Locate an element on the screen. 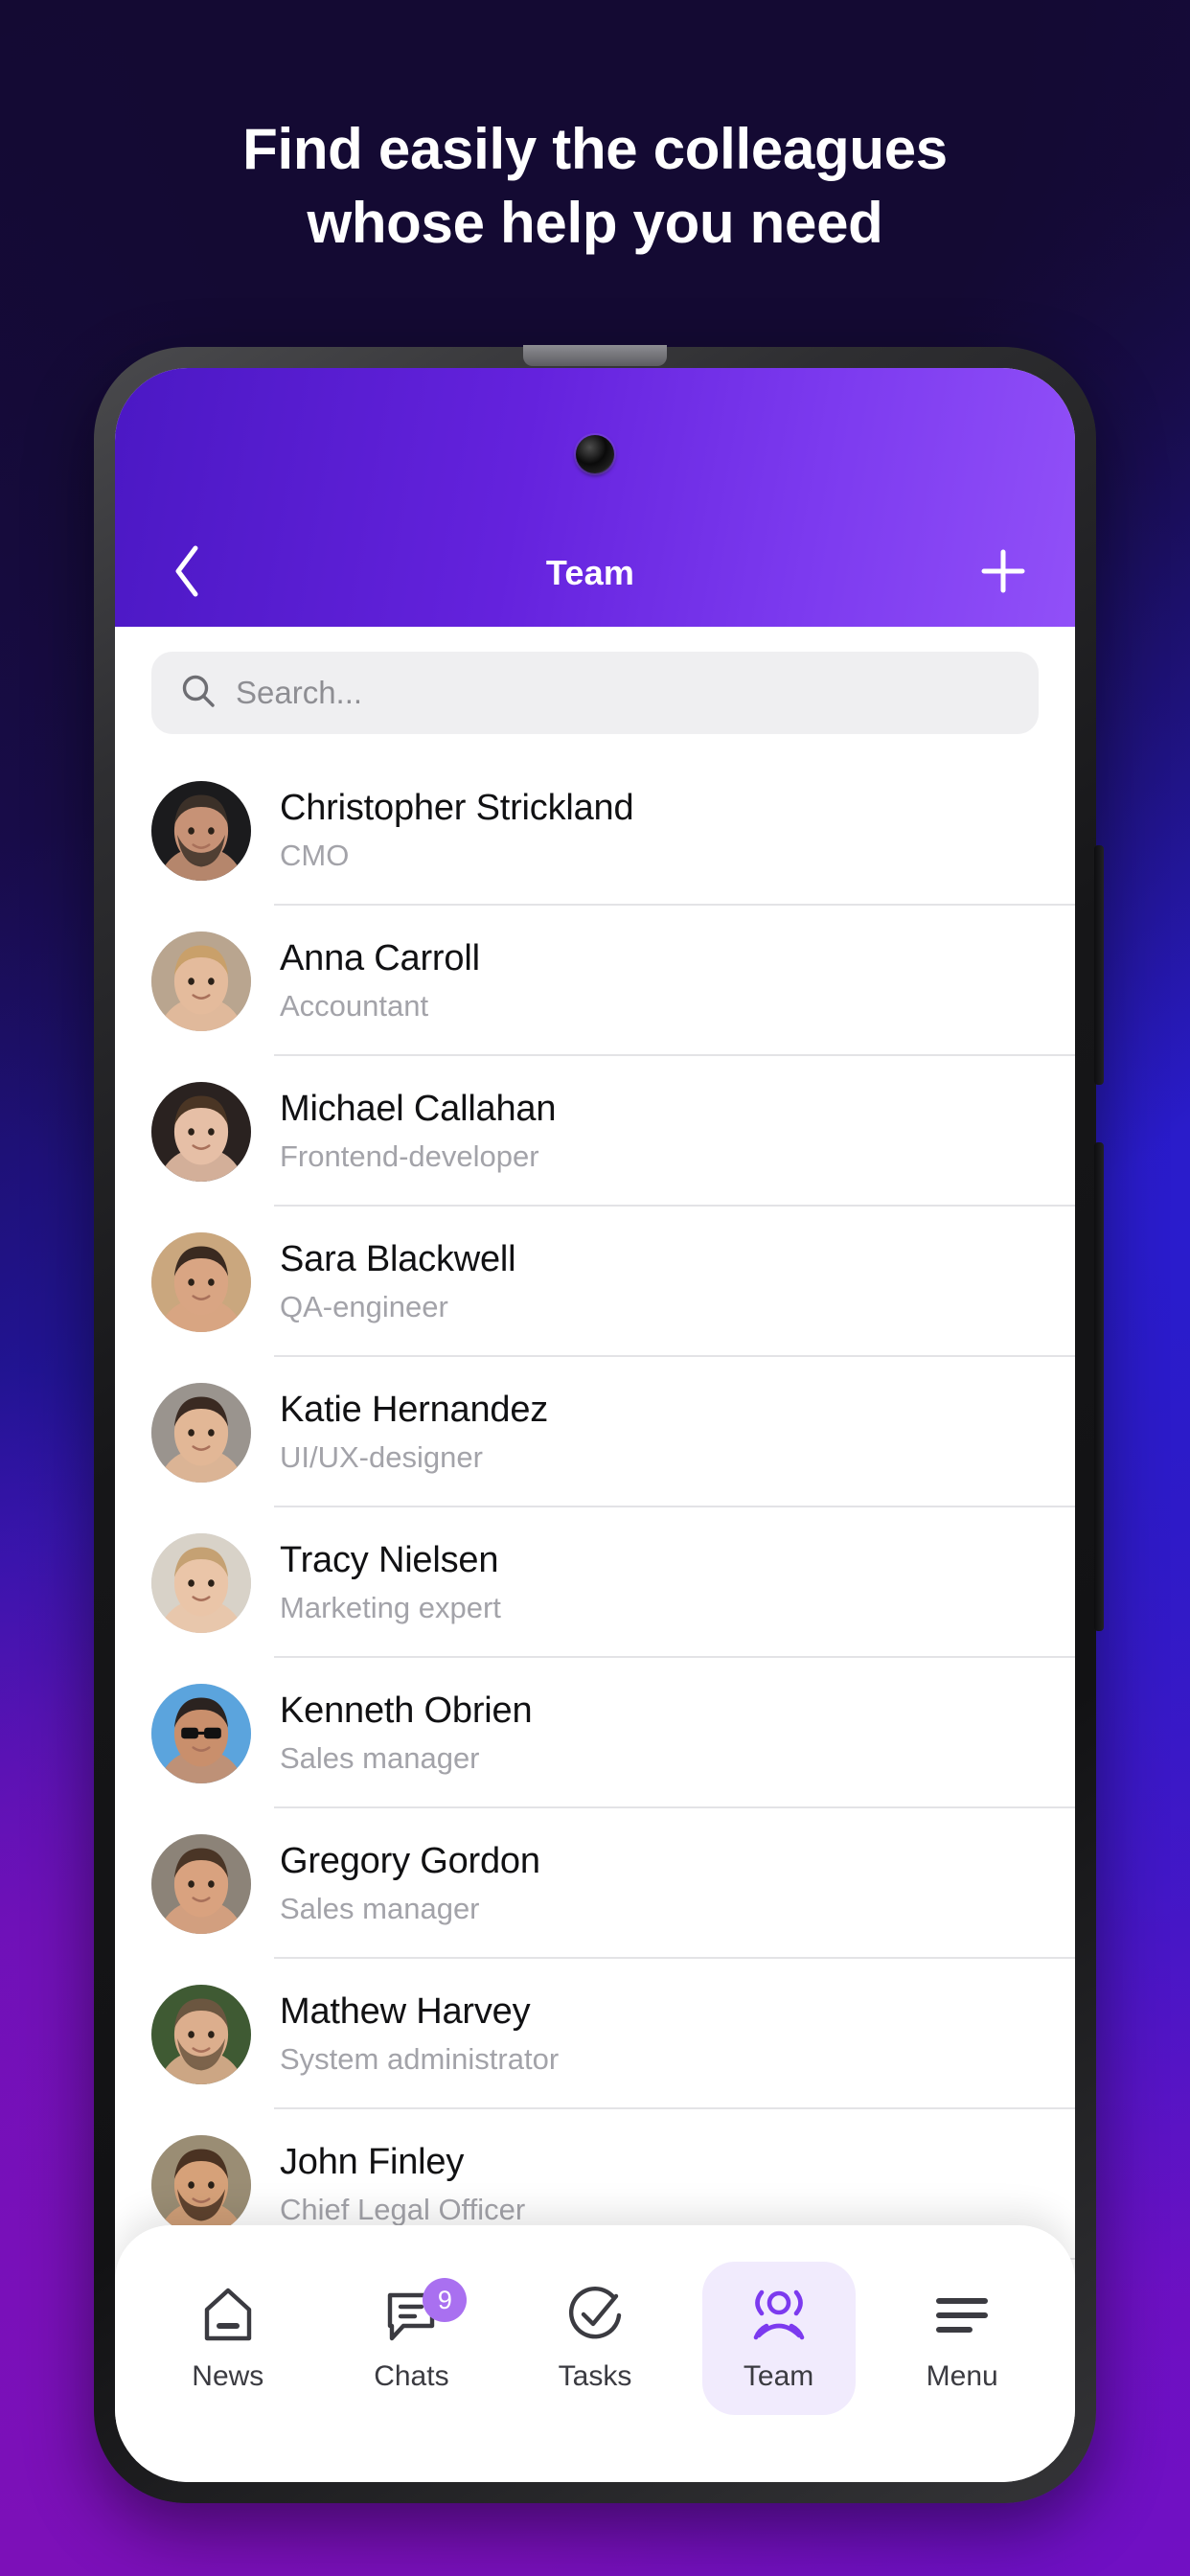 The height and width of the screenshot is (2576, 1190). contact-text: Anna Carroll Accountant is located at coordinates (380, 981).